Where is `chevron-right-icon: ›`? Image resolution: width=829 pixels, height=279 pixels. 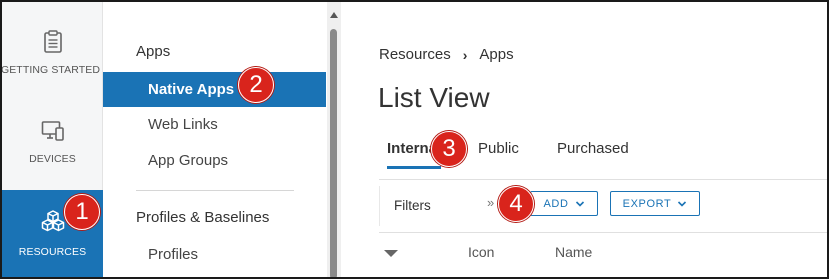 chevron-right-icon: › is located at coordinates (465, 54).